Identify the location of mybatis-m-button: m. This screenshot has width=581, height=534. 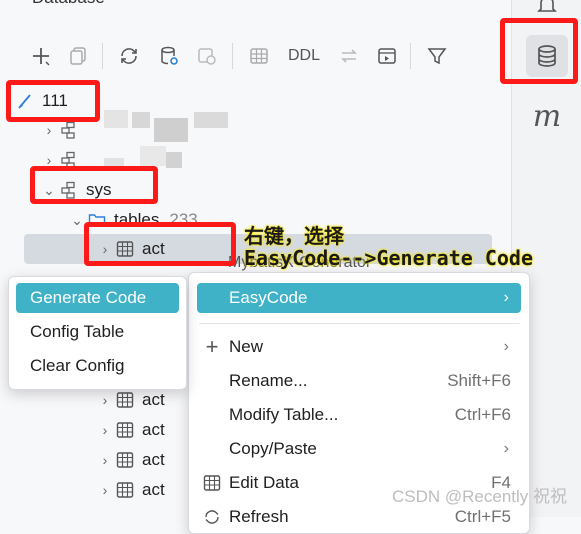
(547, 116).